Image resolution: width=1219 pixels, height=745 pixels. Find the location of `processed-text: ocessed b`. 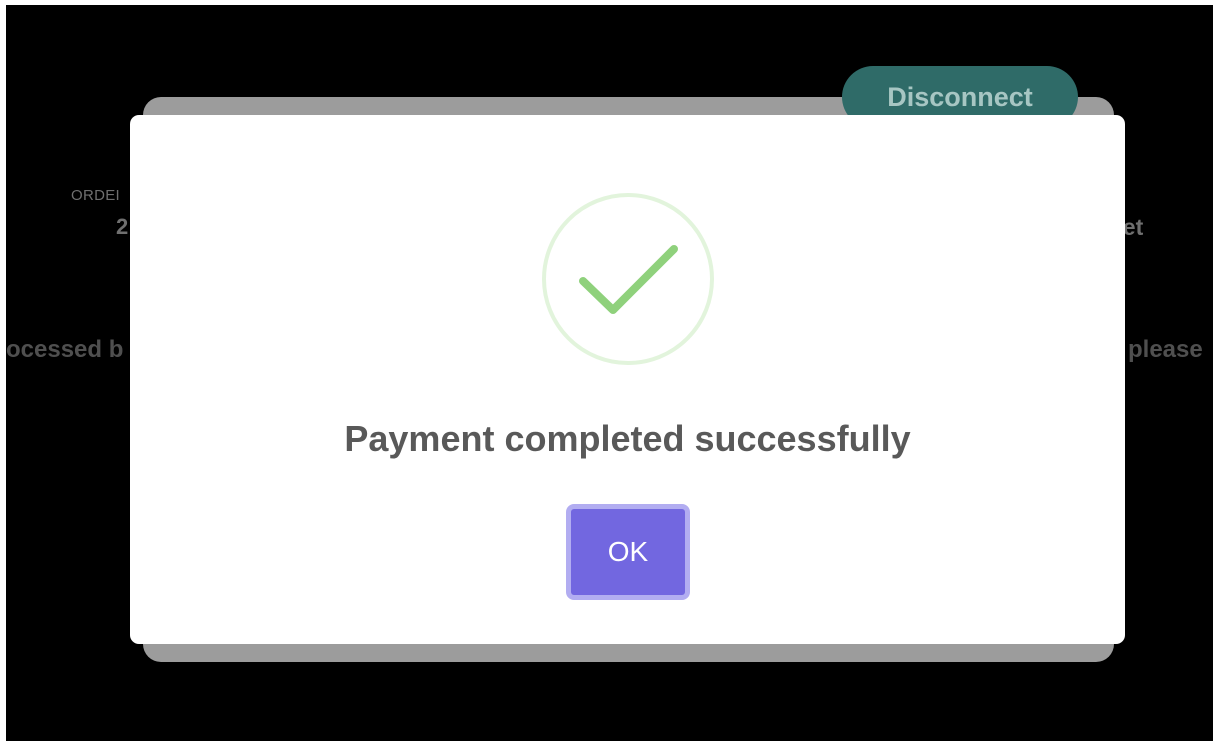

processed-text: ocessed b is located at coordinates (65, 349).